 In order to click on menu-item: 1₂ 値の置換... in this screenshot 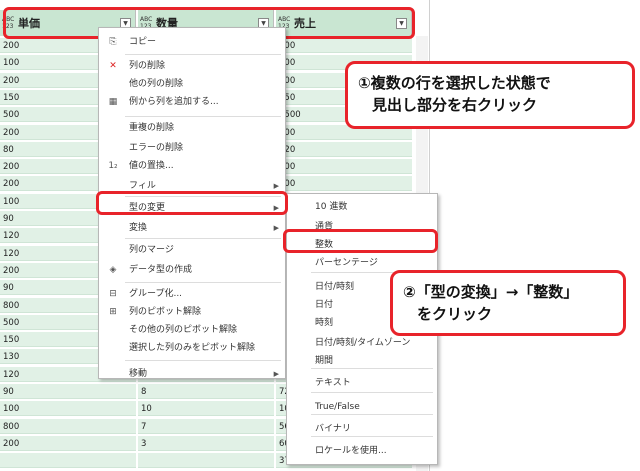, I will do `click(192, 166)`.